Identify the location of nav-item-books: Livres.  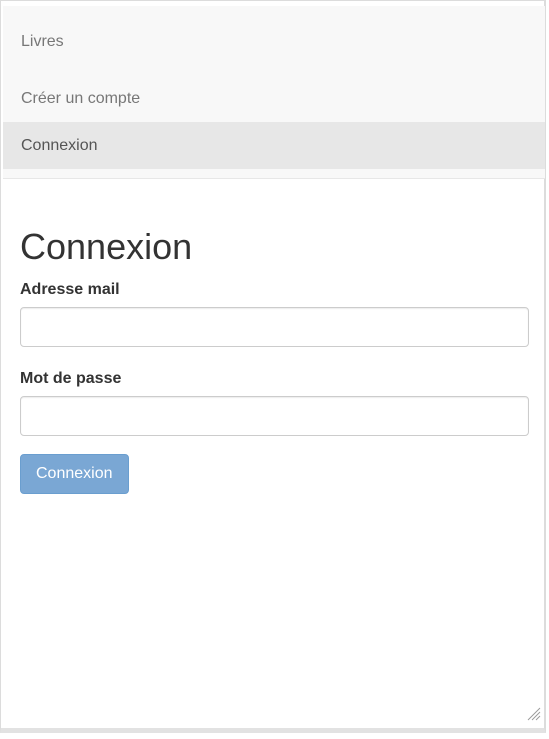
(274, 41).